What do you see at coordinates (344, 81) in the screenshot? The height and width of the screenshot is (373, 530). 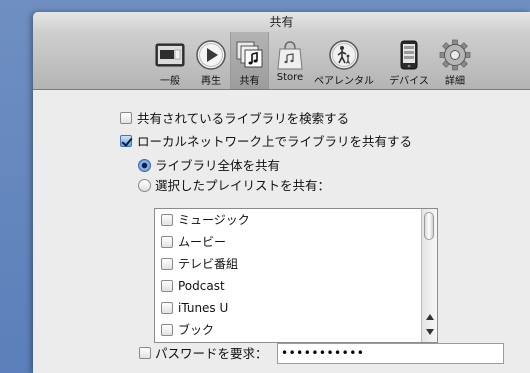 I see `tab-parental-label: ペアレンタル` at bounding box center [344, 81].